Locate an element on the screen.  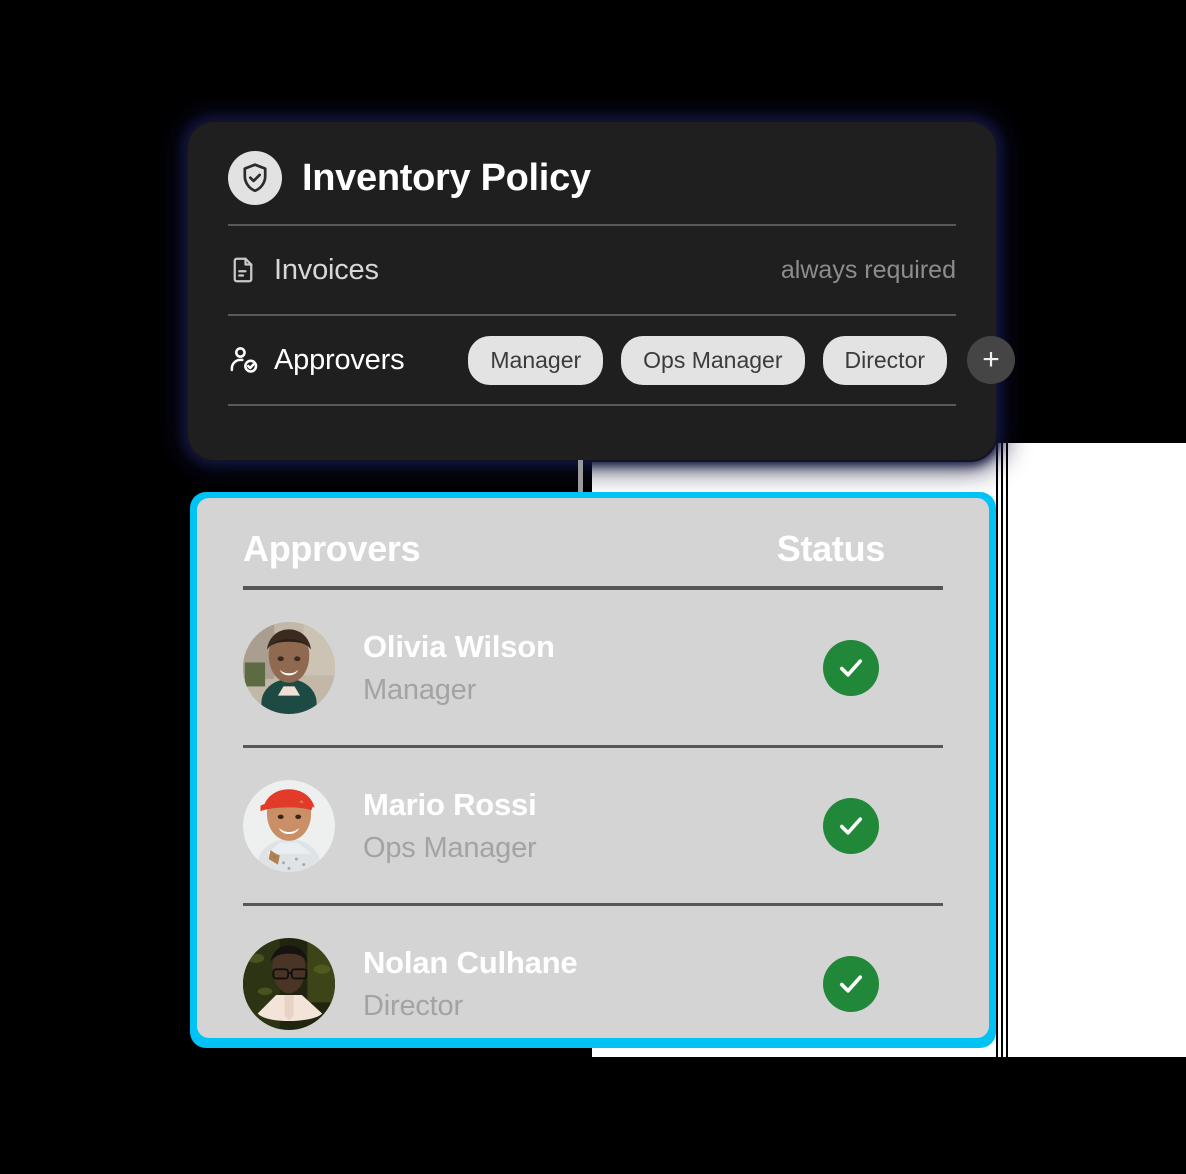
approver-info: Mario Rossi Ops Manager is located at coordinates (450, 826).